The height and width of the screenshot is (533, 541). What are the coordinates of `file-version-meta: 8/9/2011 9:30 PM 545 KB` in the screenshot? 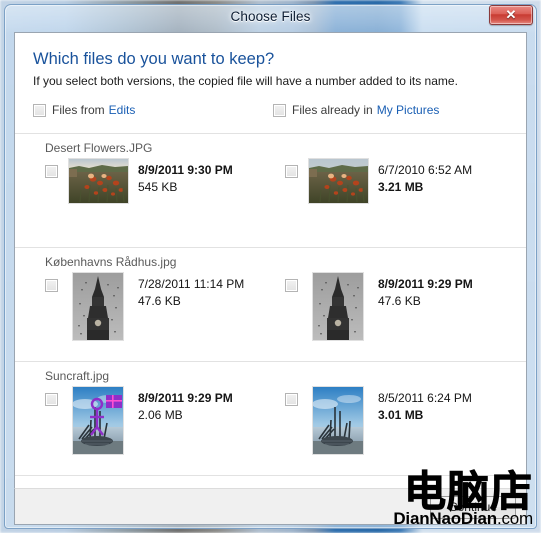 It's located at (185, 176).